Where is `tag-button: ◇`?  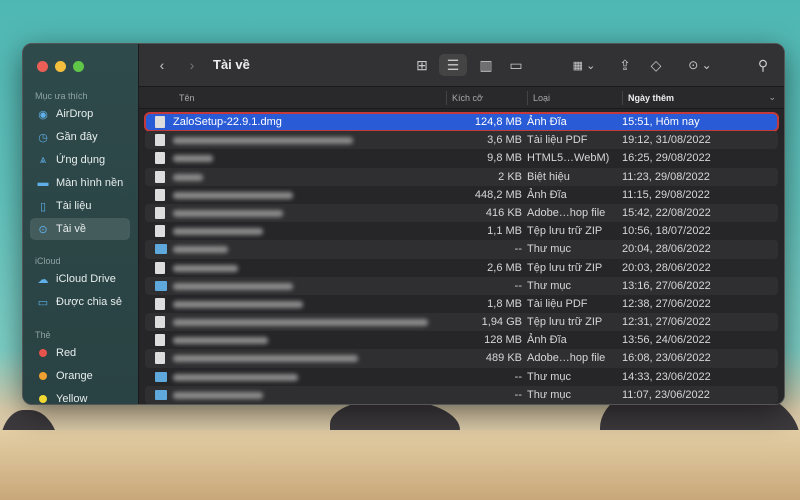
tag-button: ◇ is located at coordinates (656, 65).